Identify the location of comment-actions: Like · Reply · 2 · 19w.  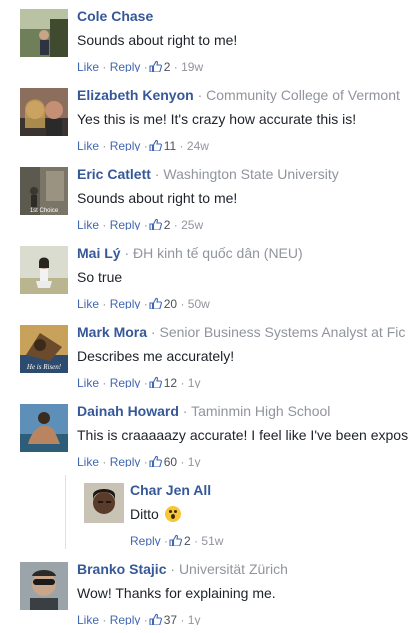
(243, 62).